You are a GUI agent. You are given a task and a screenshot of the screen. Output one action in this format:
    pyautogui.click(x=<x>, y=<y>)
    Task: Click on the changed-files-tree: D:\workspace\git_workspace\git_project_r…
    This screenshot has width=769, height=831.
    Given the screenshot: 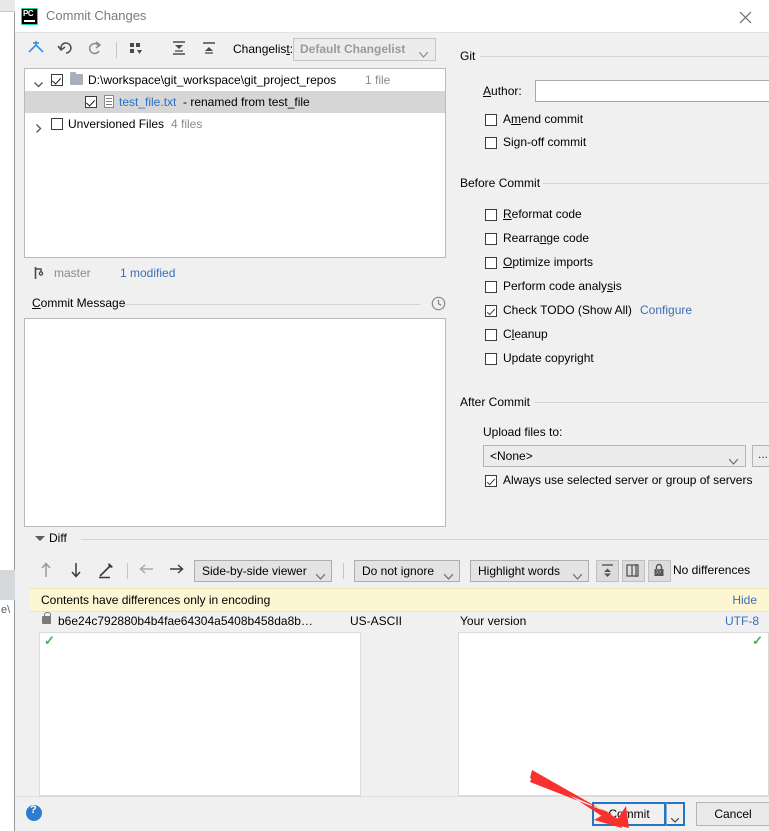 What is the action you would take?
    pyautogui.click(x=235, y=163)
    